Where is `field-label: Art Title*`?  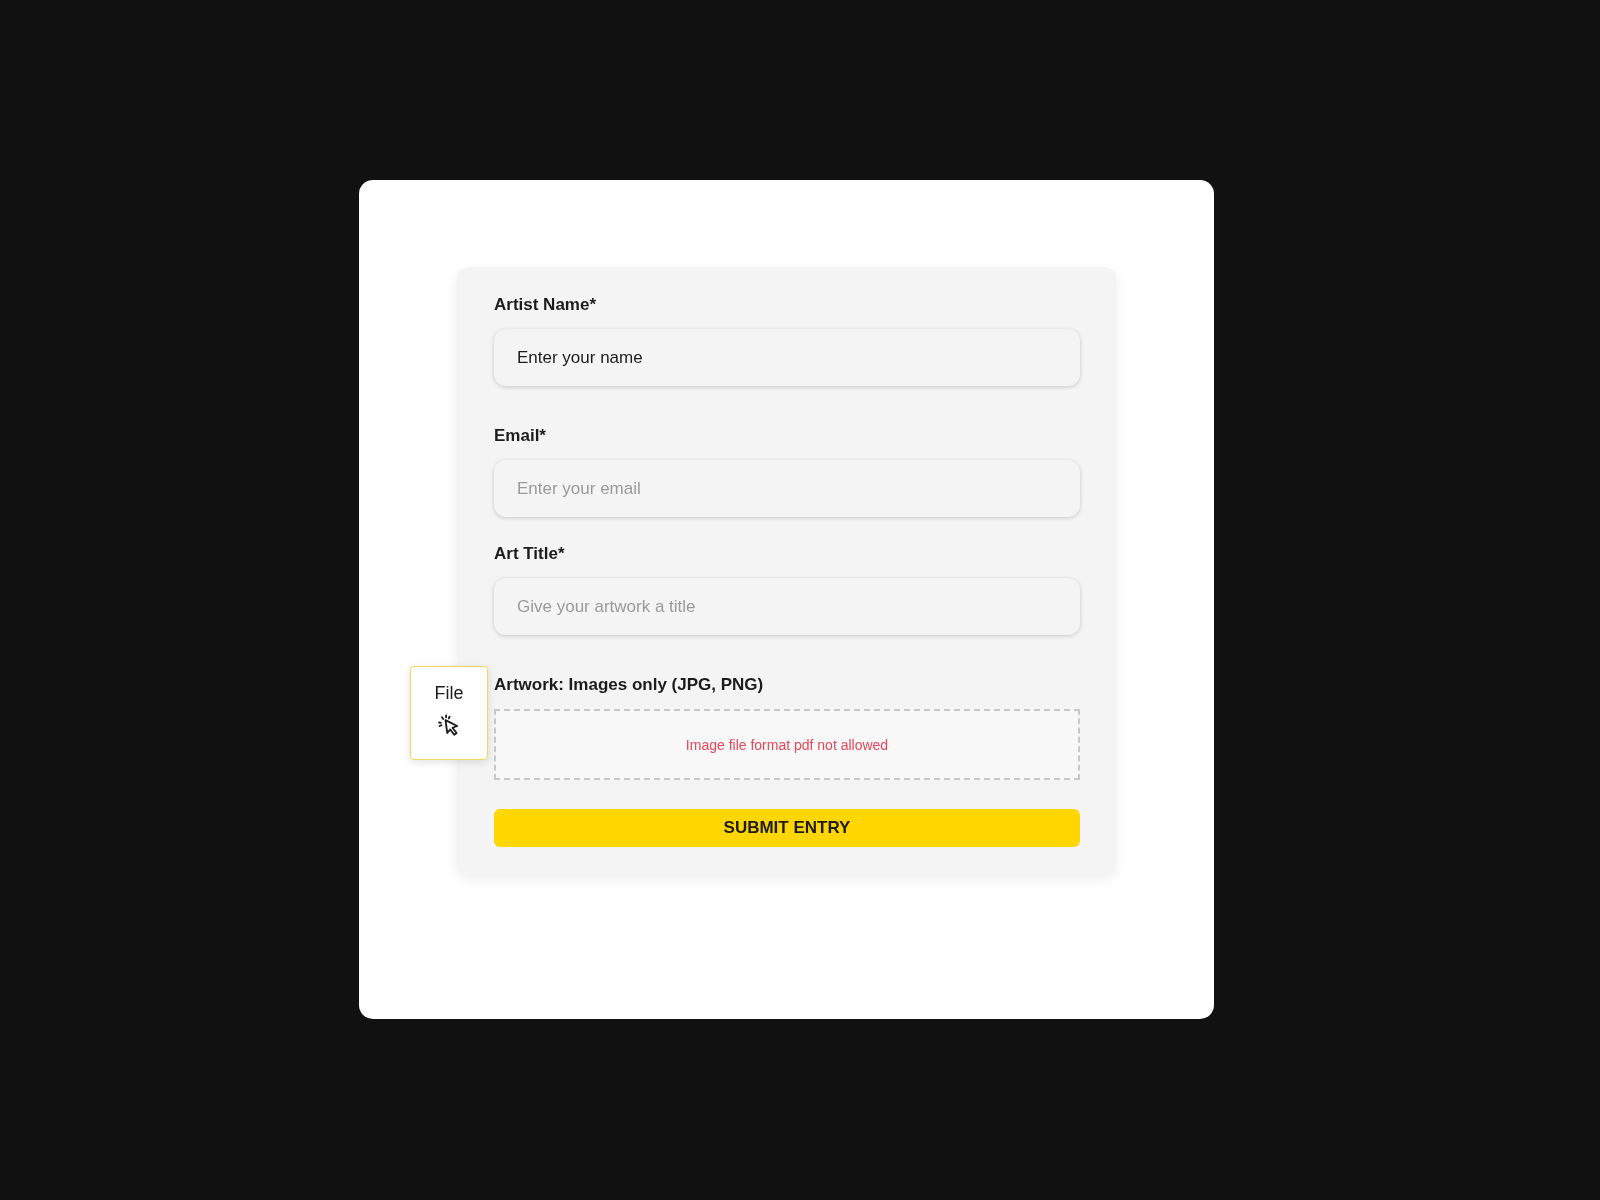
field-label: Art Title* is located at coordinates (530, 554).